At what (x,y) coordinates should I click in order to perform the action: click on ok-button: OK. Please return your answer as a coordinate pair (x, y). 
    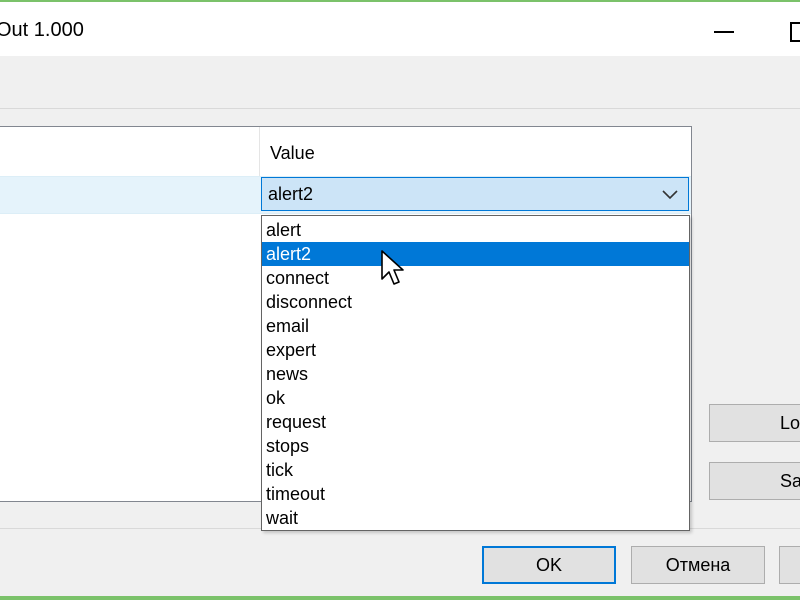
    Looking at the image, I should click on (549, 565).